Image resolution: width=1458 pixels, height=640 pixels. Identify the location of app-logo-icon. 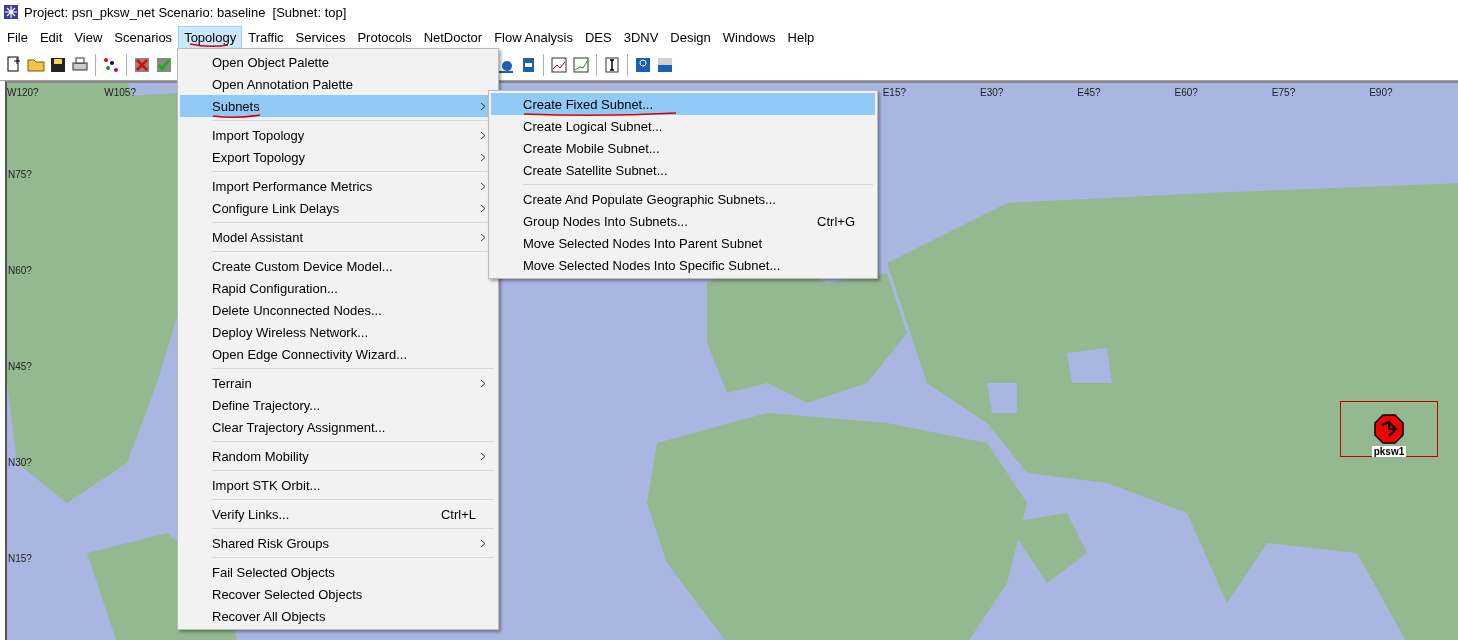
(11, 12).